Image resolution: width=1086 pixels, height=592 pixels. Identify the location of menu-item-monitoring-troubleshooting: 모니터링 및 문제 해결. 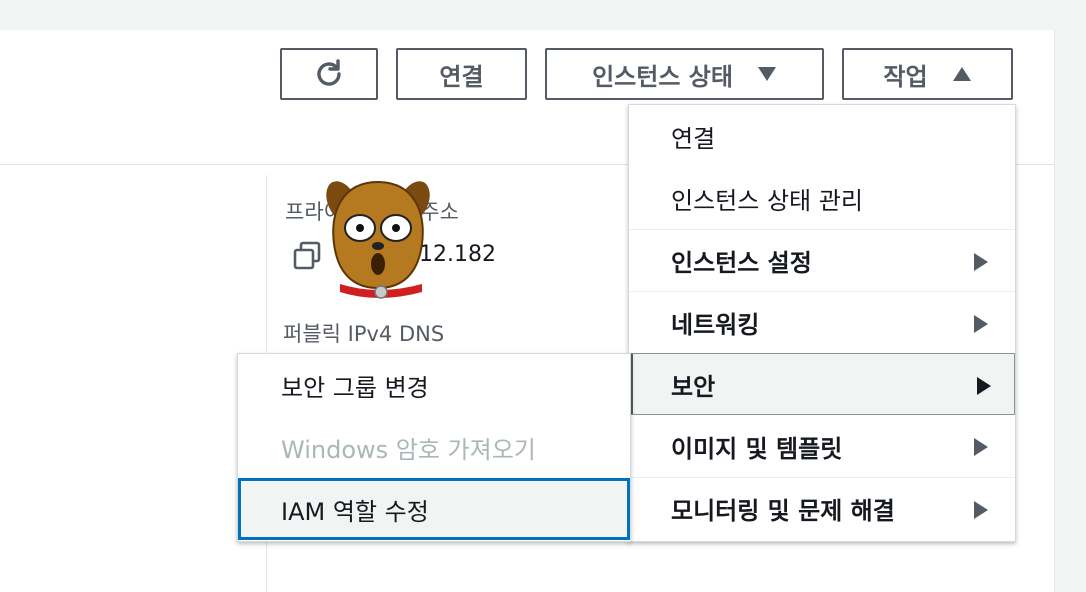
(822, 508).